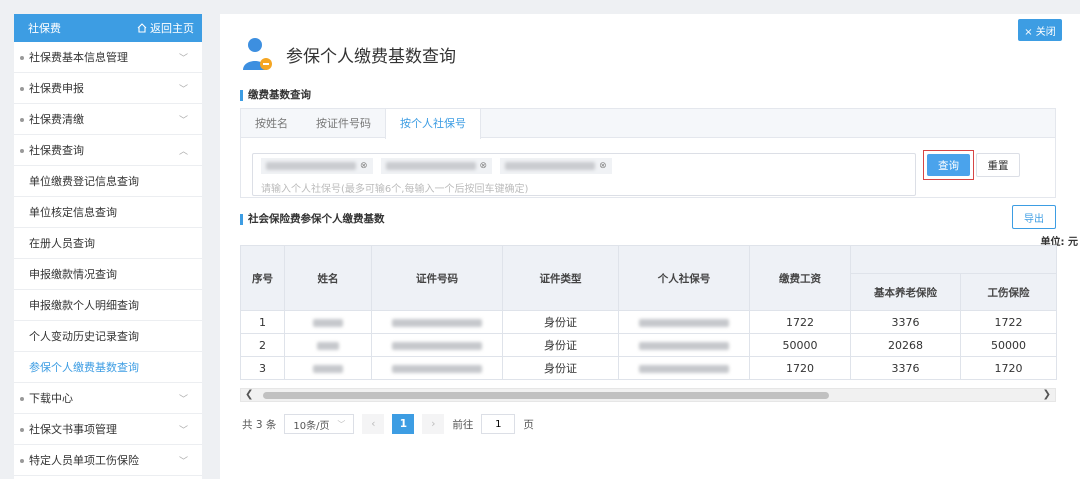 The width and height of the screenshot is (1080, 479). I want to click on sidebar-header: 社保费 返回主页, so click(108, 28).